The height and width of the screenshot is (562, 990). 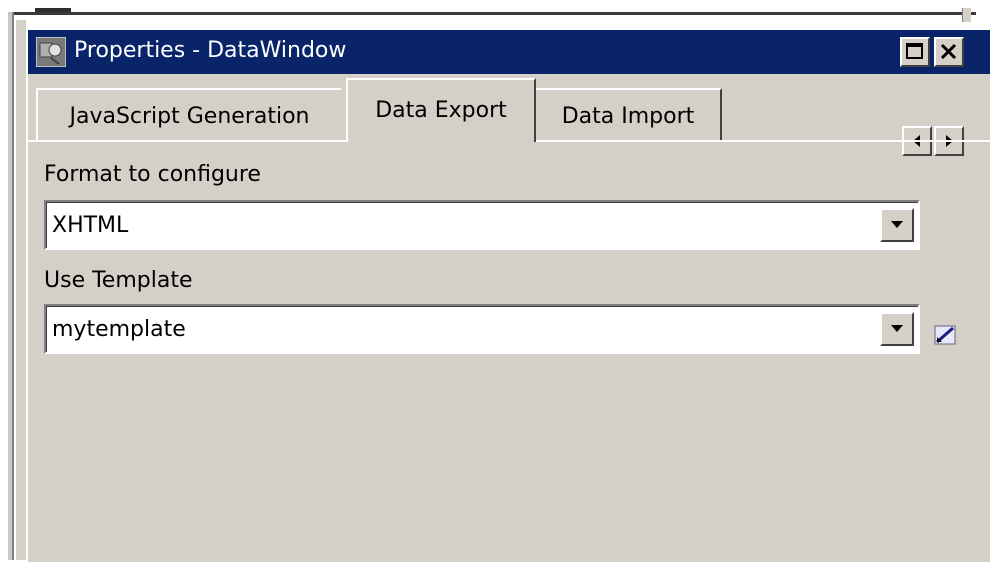 What do you see at coordinates (90, 225) in the screenshot?
I see `format-value: XHTML` at bounding box center [90, 225].